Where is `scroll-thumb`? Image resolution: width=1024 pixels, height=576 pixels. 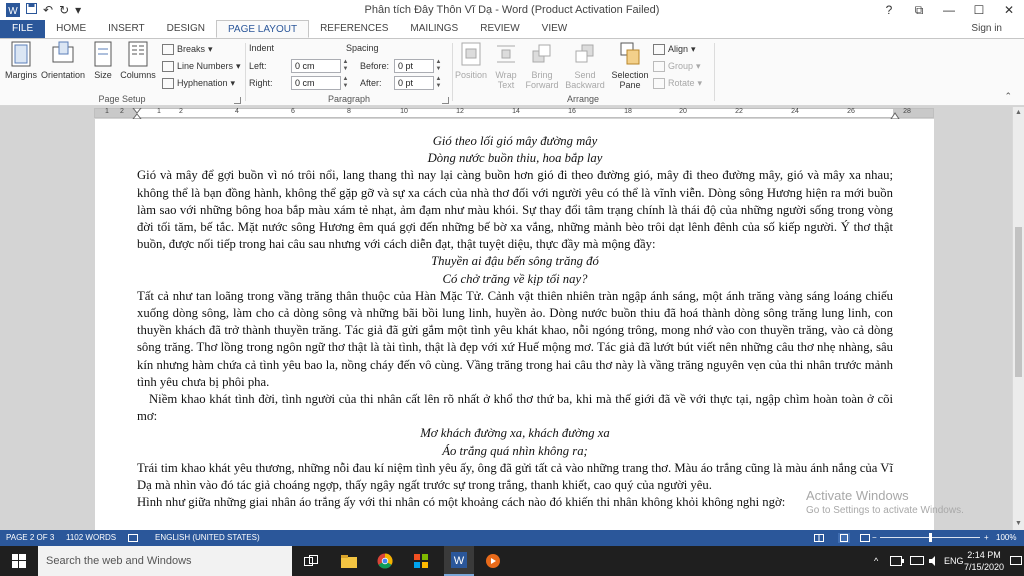
scroll-thumb is located at coordinates (1018, 302).